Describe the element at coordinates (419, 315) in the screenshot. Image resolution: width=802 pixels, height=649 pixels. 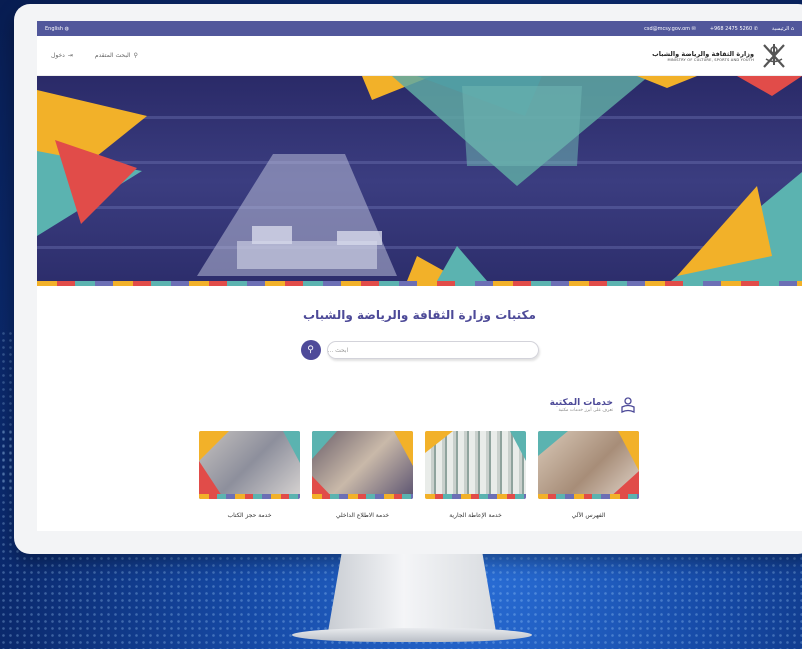
I see `page-title: مكتبات وزارة الثقافة والرياضة والشباب` at that location.